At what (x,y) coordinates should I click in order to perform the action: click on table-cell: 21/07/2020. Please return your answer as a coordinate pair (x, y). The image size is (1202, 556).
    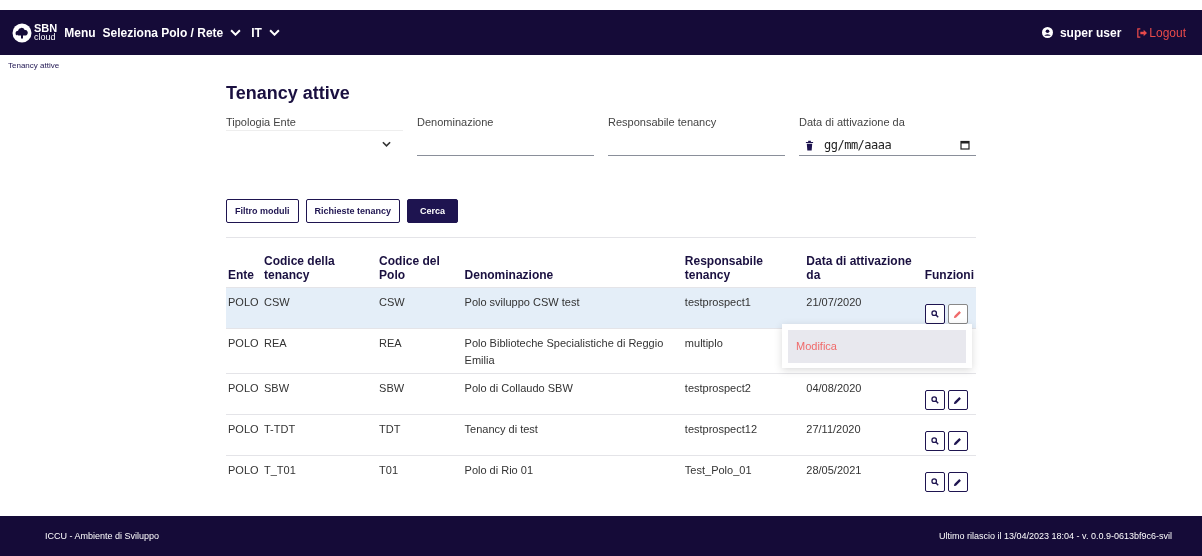
    Looking at the image, I should click on (834, 302).